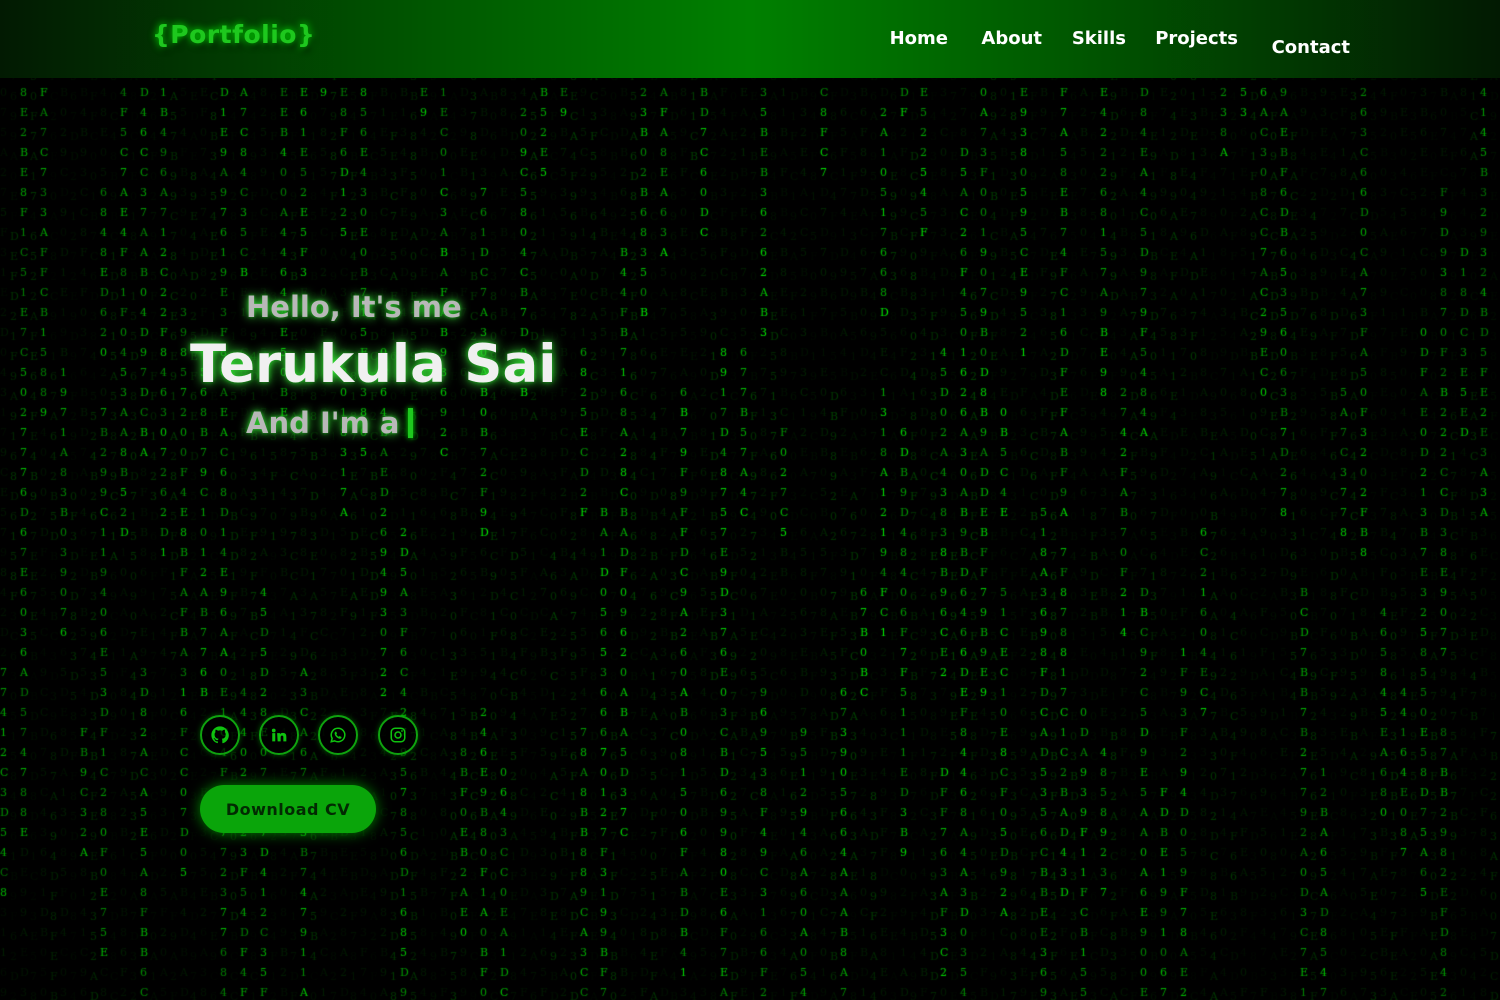 The image size is (1500, 1000). I want to click on linkedin-link, so click(279, 735).